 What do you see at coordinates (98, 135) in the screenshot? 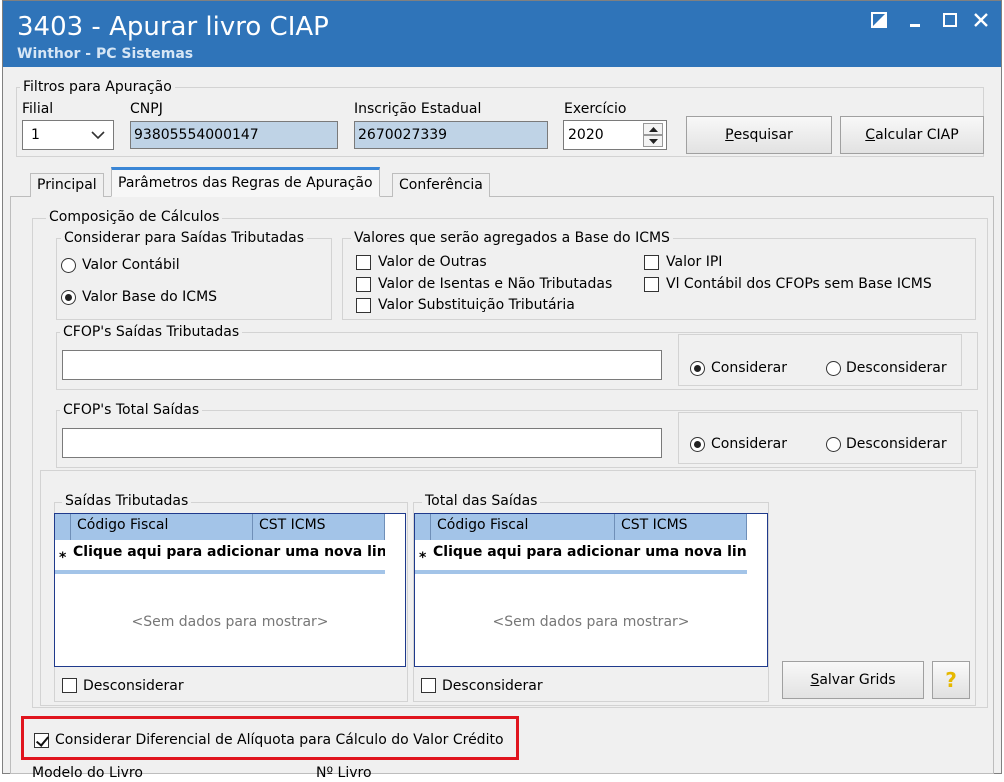
I see `chevron-down-icon` at bounding box center [98, 135].